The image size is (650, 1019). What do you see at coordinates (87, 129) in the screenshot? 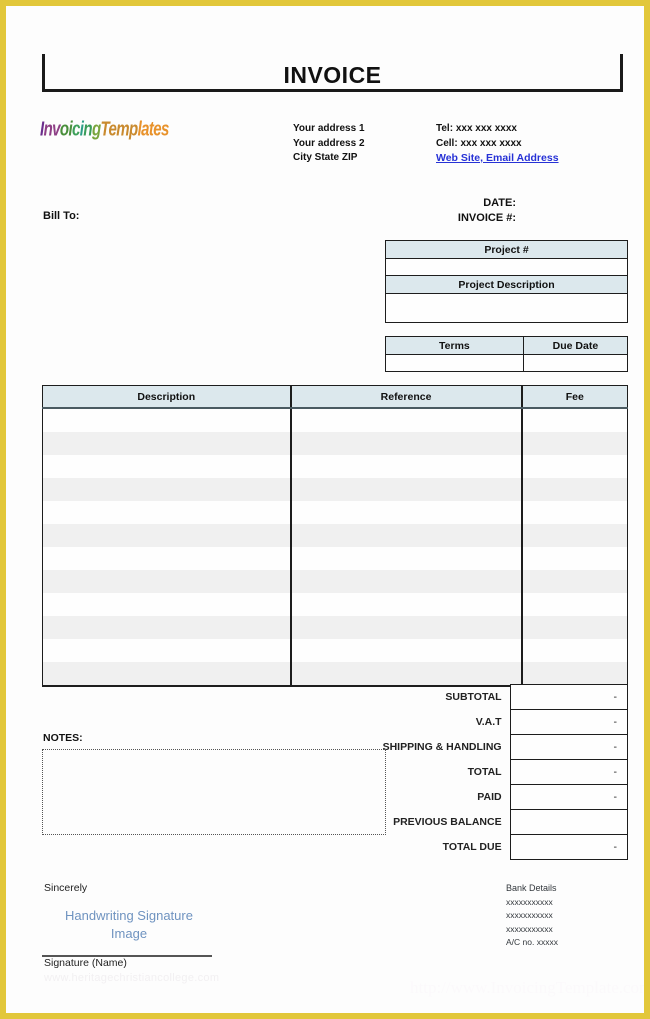
I see `logo-segment: n` at bounding box center [87, 129].